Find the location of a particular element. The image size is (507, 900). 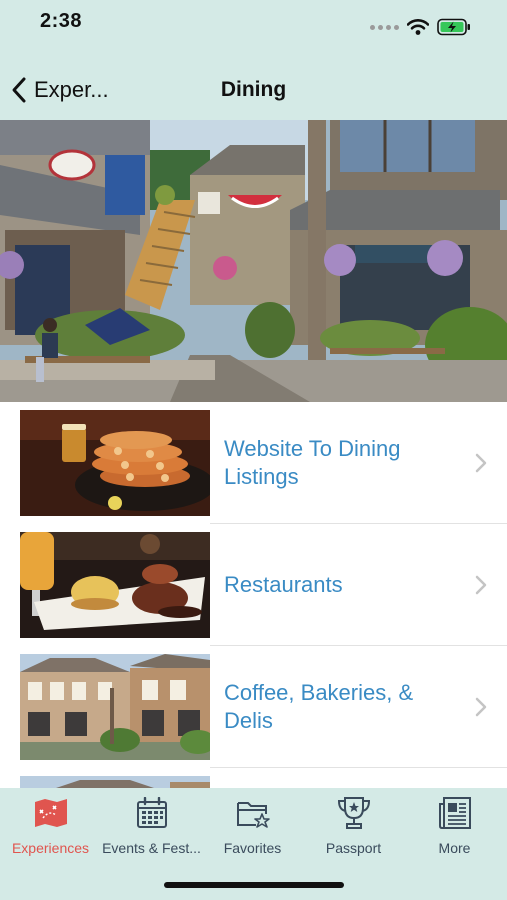

calendar-icon is located at coordinates (151, 812).